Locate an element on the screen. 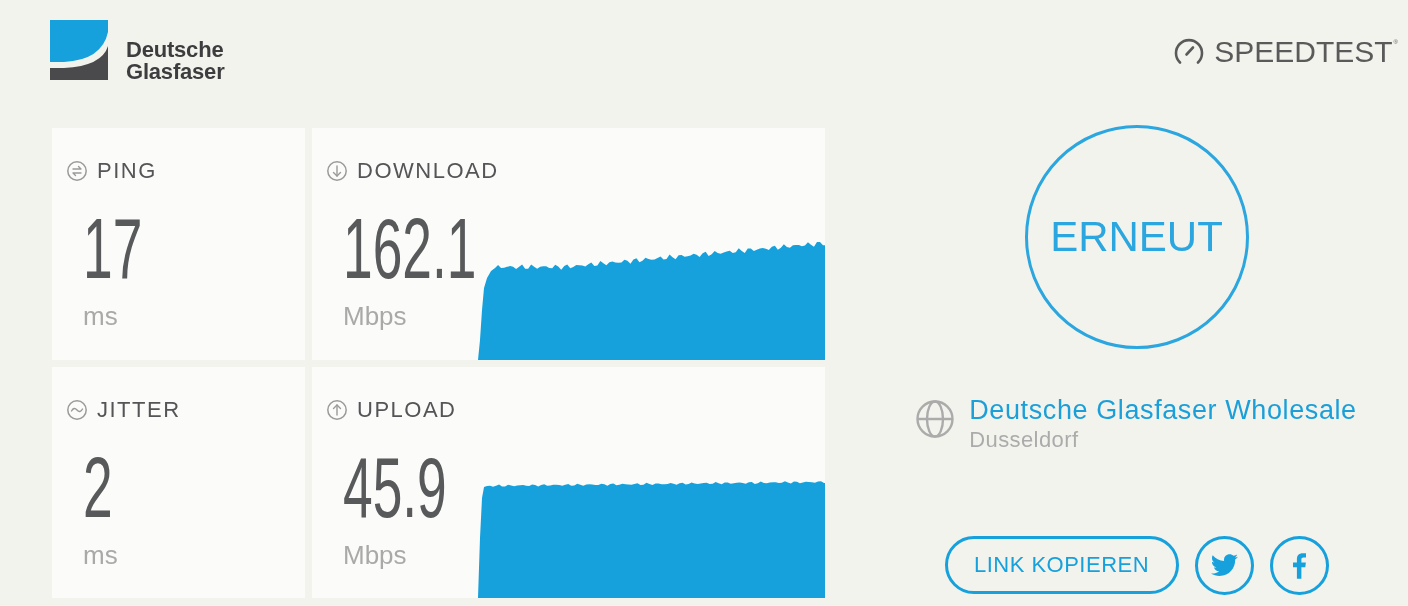  server-name-link: Deutsche Glasfaser Wholesale is located at coordinates (1163, 410).